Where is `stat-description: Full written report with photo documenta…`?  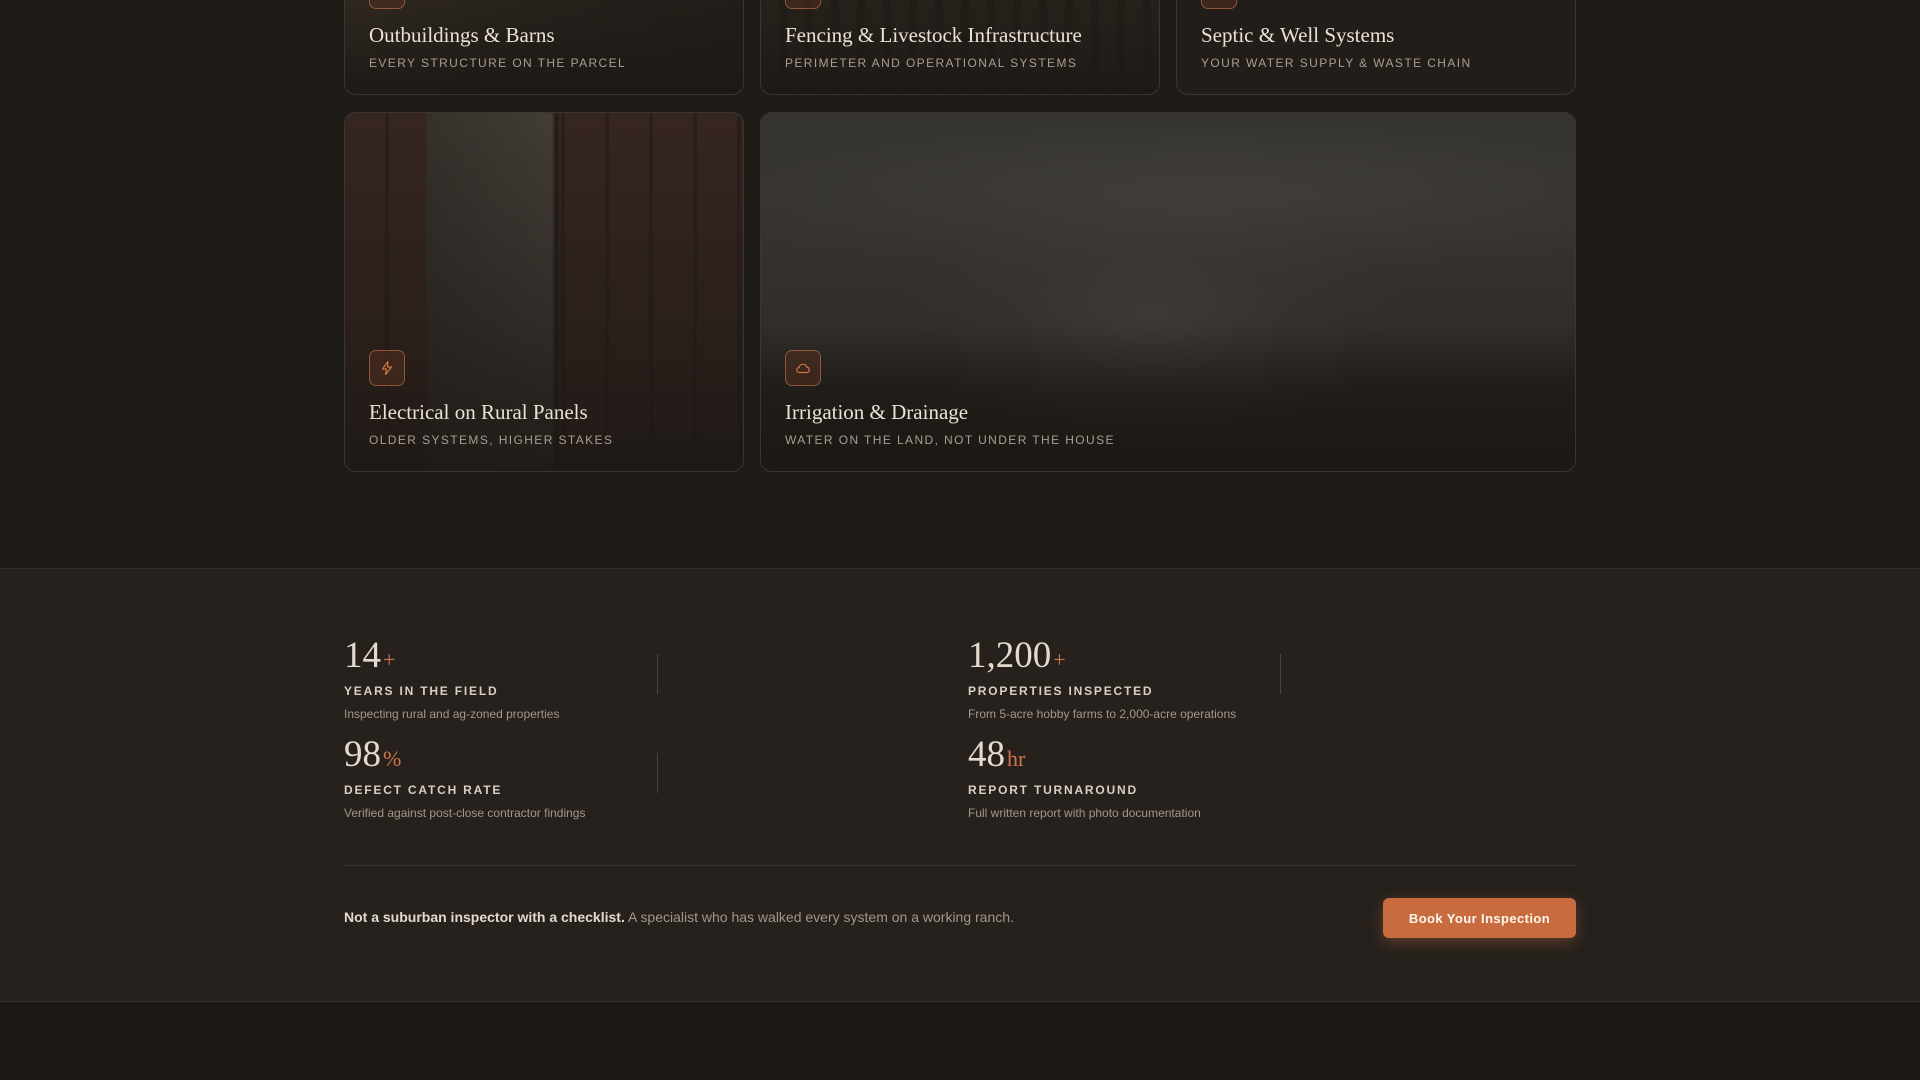 stat-description: Full written report with photo documenta… is located at coordinates (1084, 813).